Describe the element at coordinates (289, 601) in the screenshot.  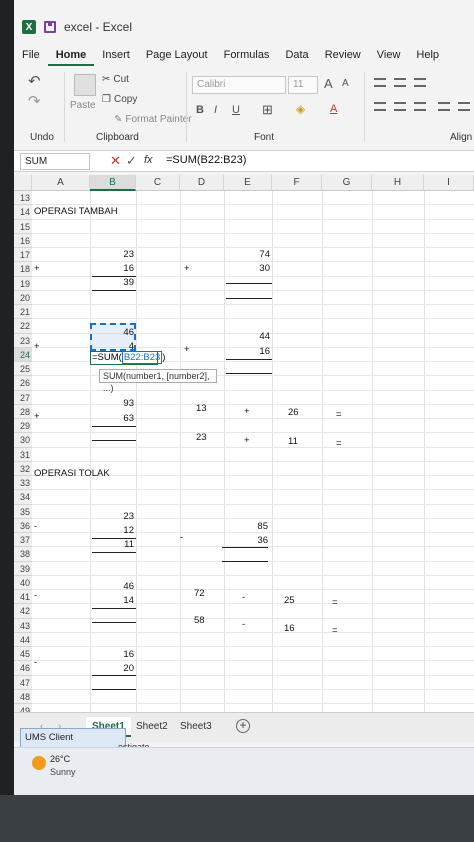
I see `cell-f41: 25` at that location.